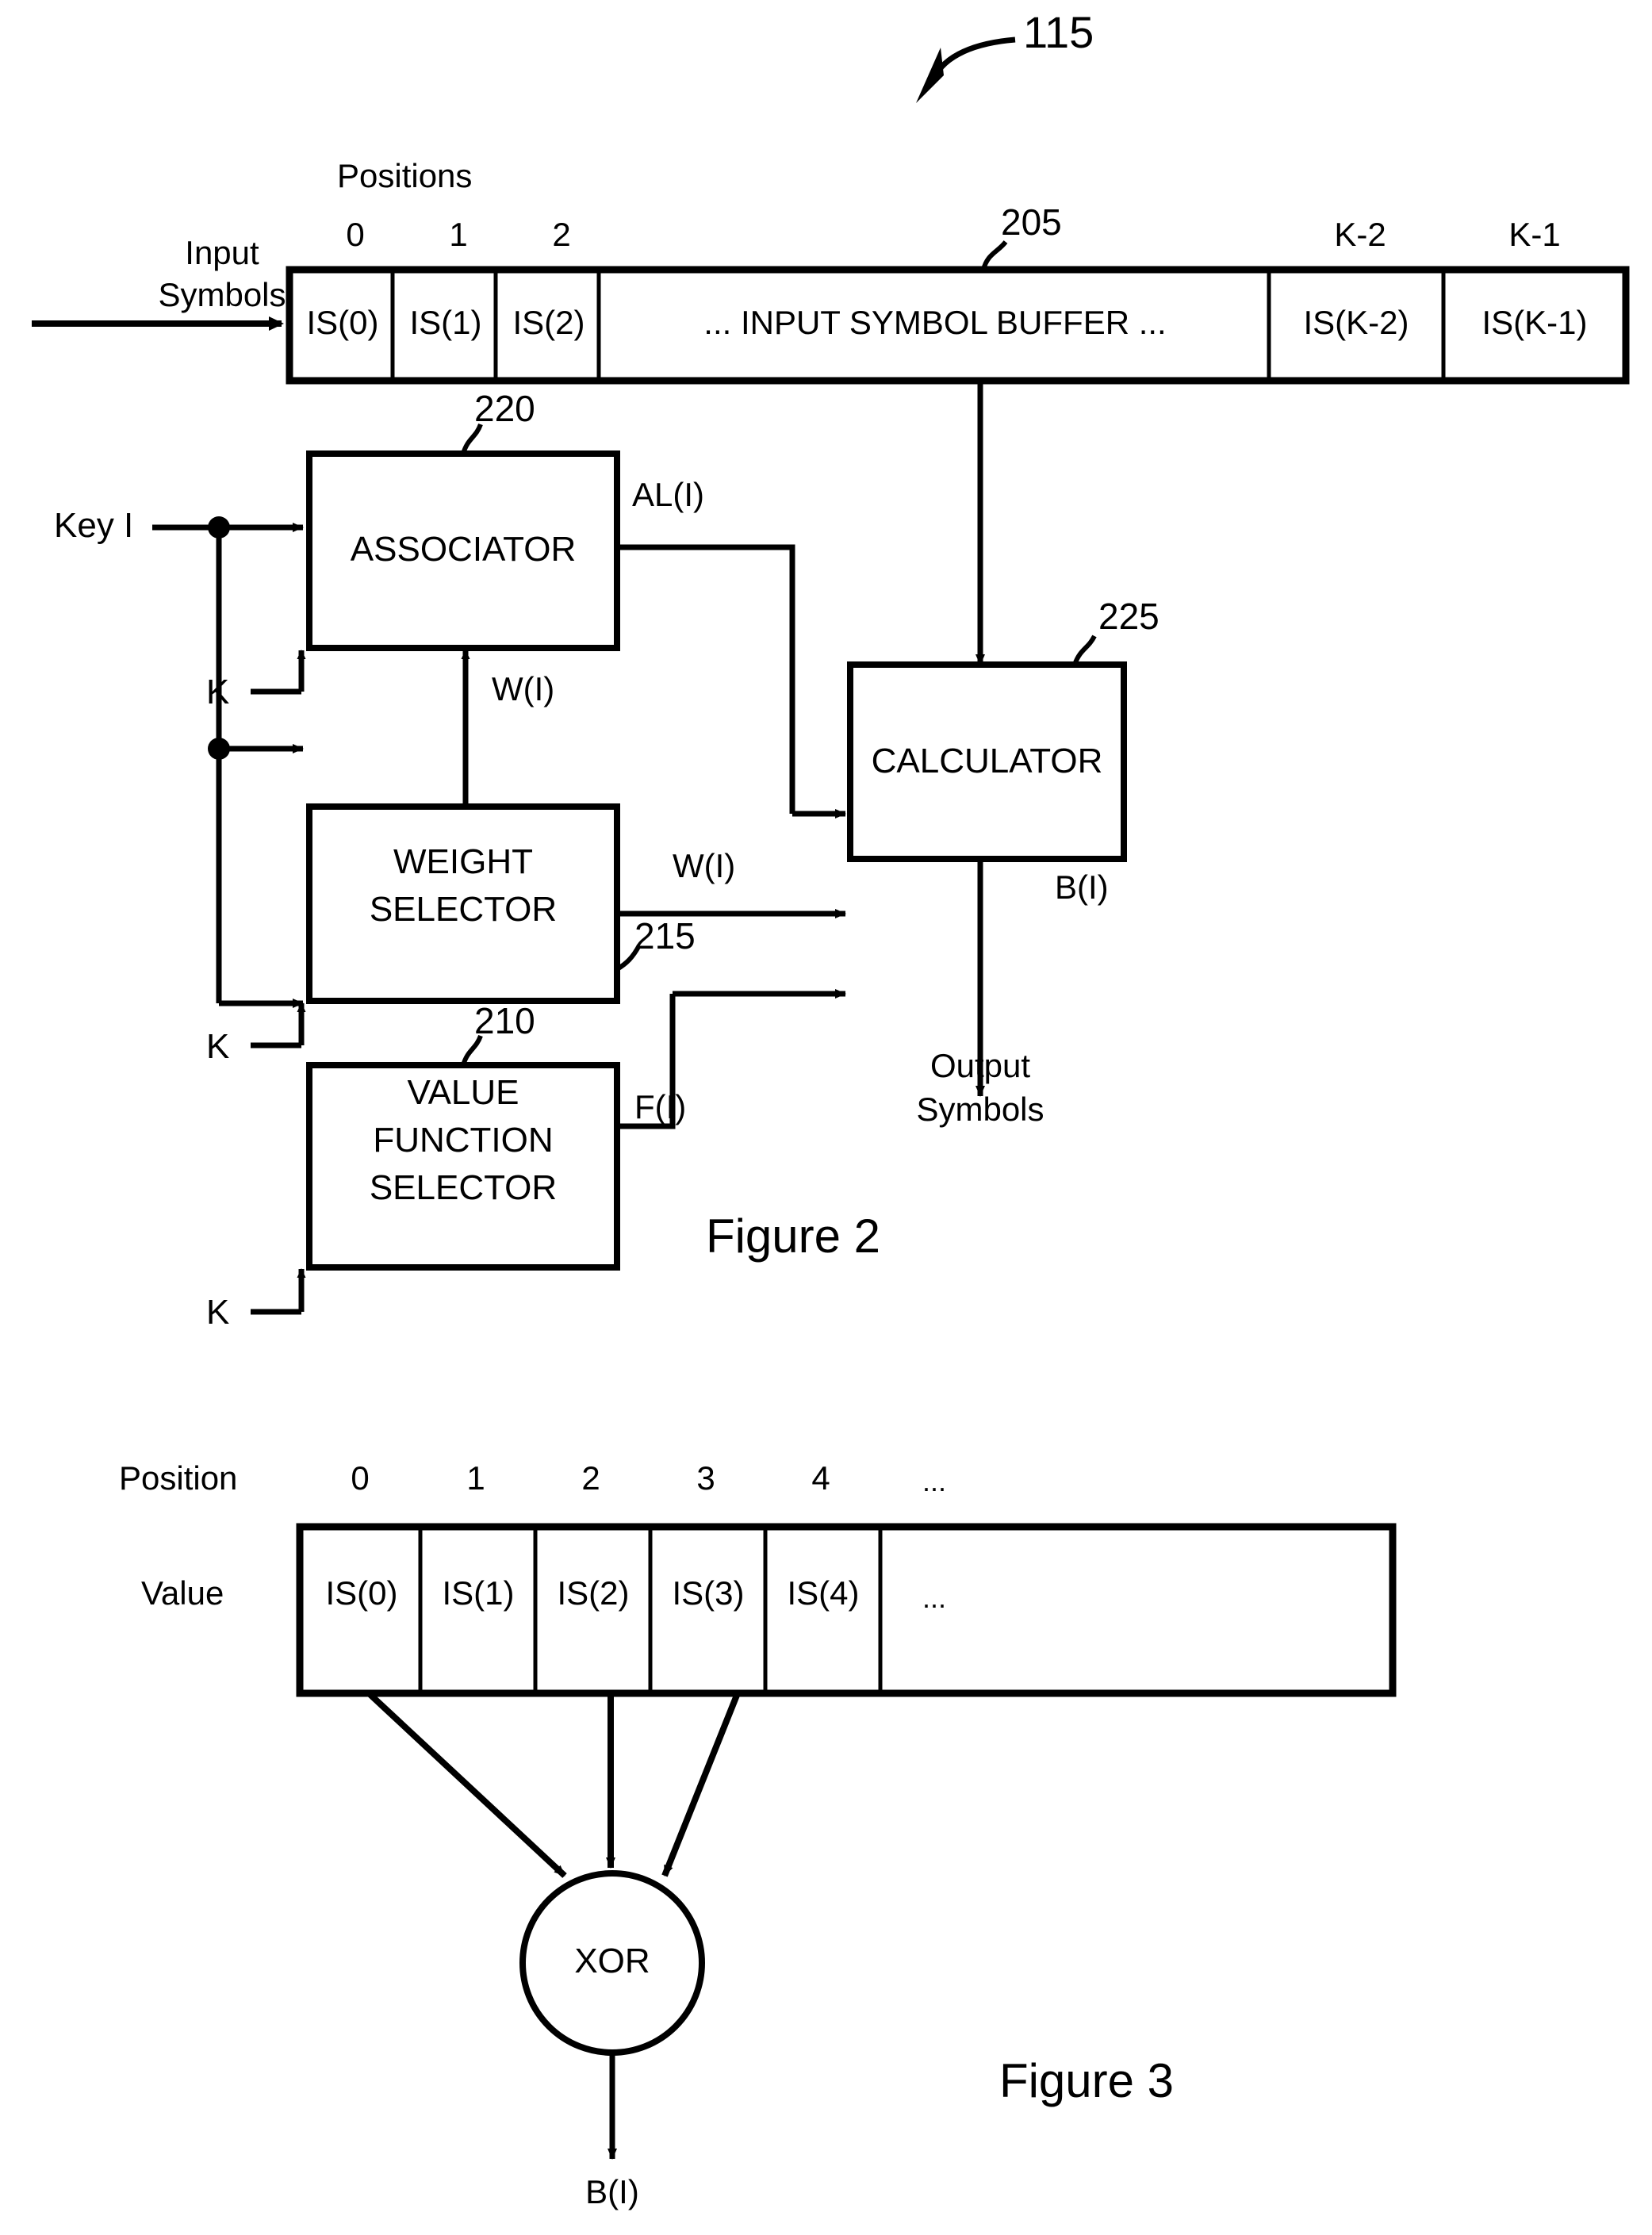 The height and width of the screenshot is (2235, 1652). I want to click on weight-selector-label-line1: WEIGHT, so click(463, 861).